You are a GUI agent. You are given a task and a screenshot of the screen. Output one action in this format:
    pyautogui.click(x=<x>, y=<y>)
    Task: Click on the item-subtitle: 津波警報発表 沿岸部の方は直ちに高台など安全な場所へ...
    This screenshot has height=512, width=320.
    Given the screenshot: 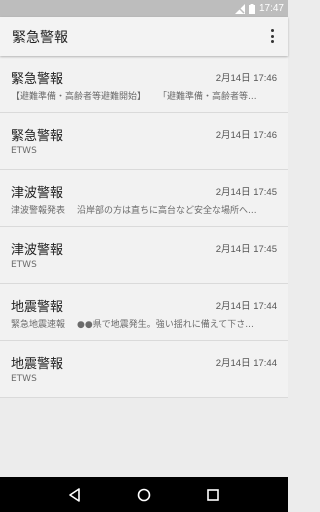 What is the action you would take?
    pyautogui.click(x=144, y=209)
    